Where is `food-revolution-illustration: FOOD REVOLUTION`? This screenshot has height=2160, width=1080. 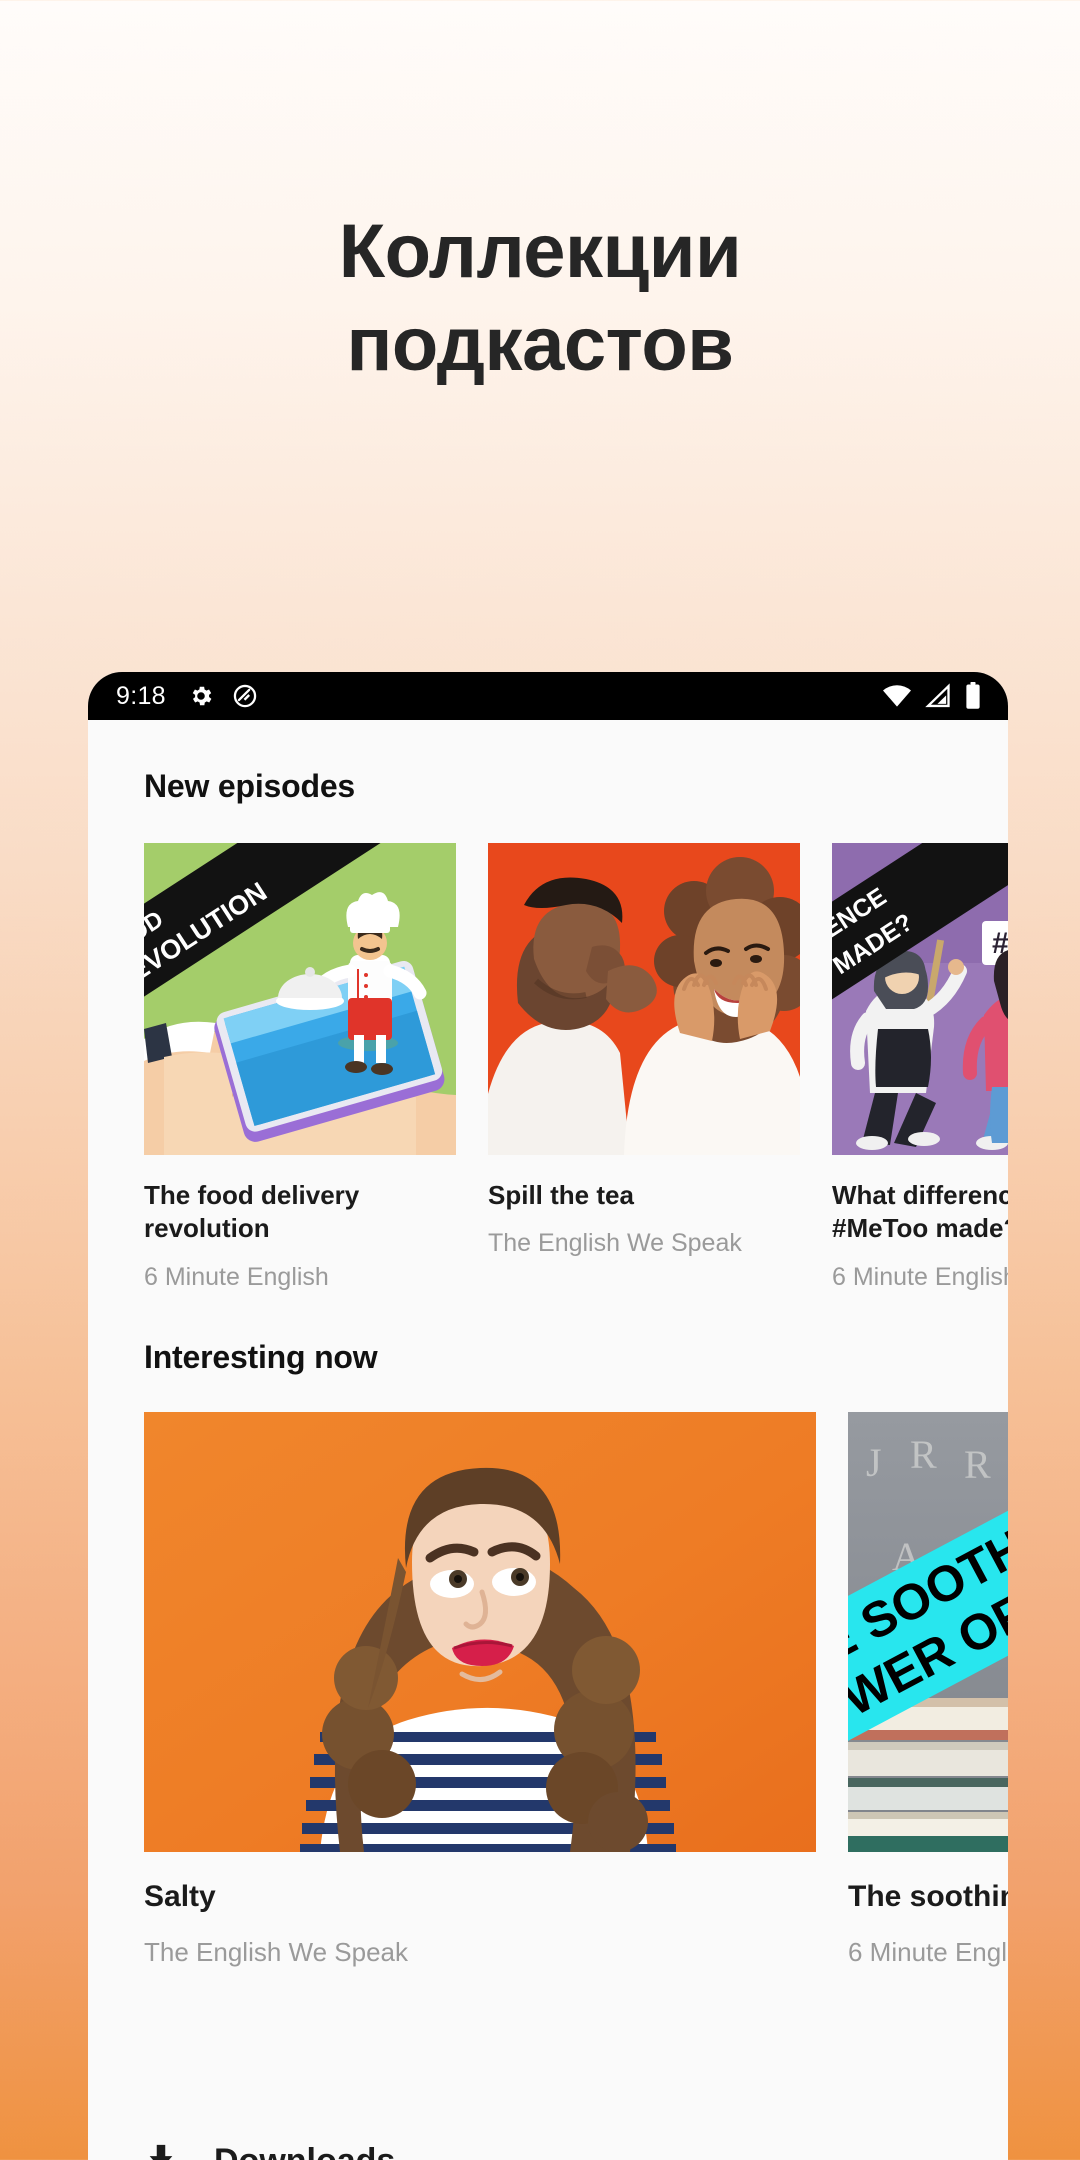
food-revolution-illustration: FOOD REVOLUTION is located at coordinates (300, 999).